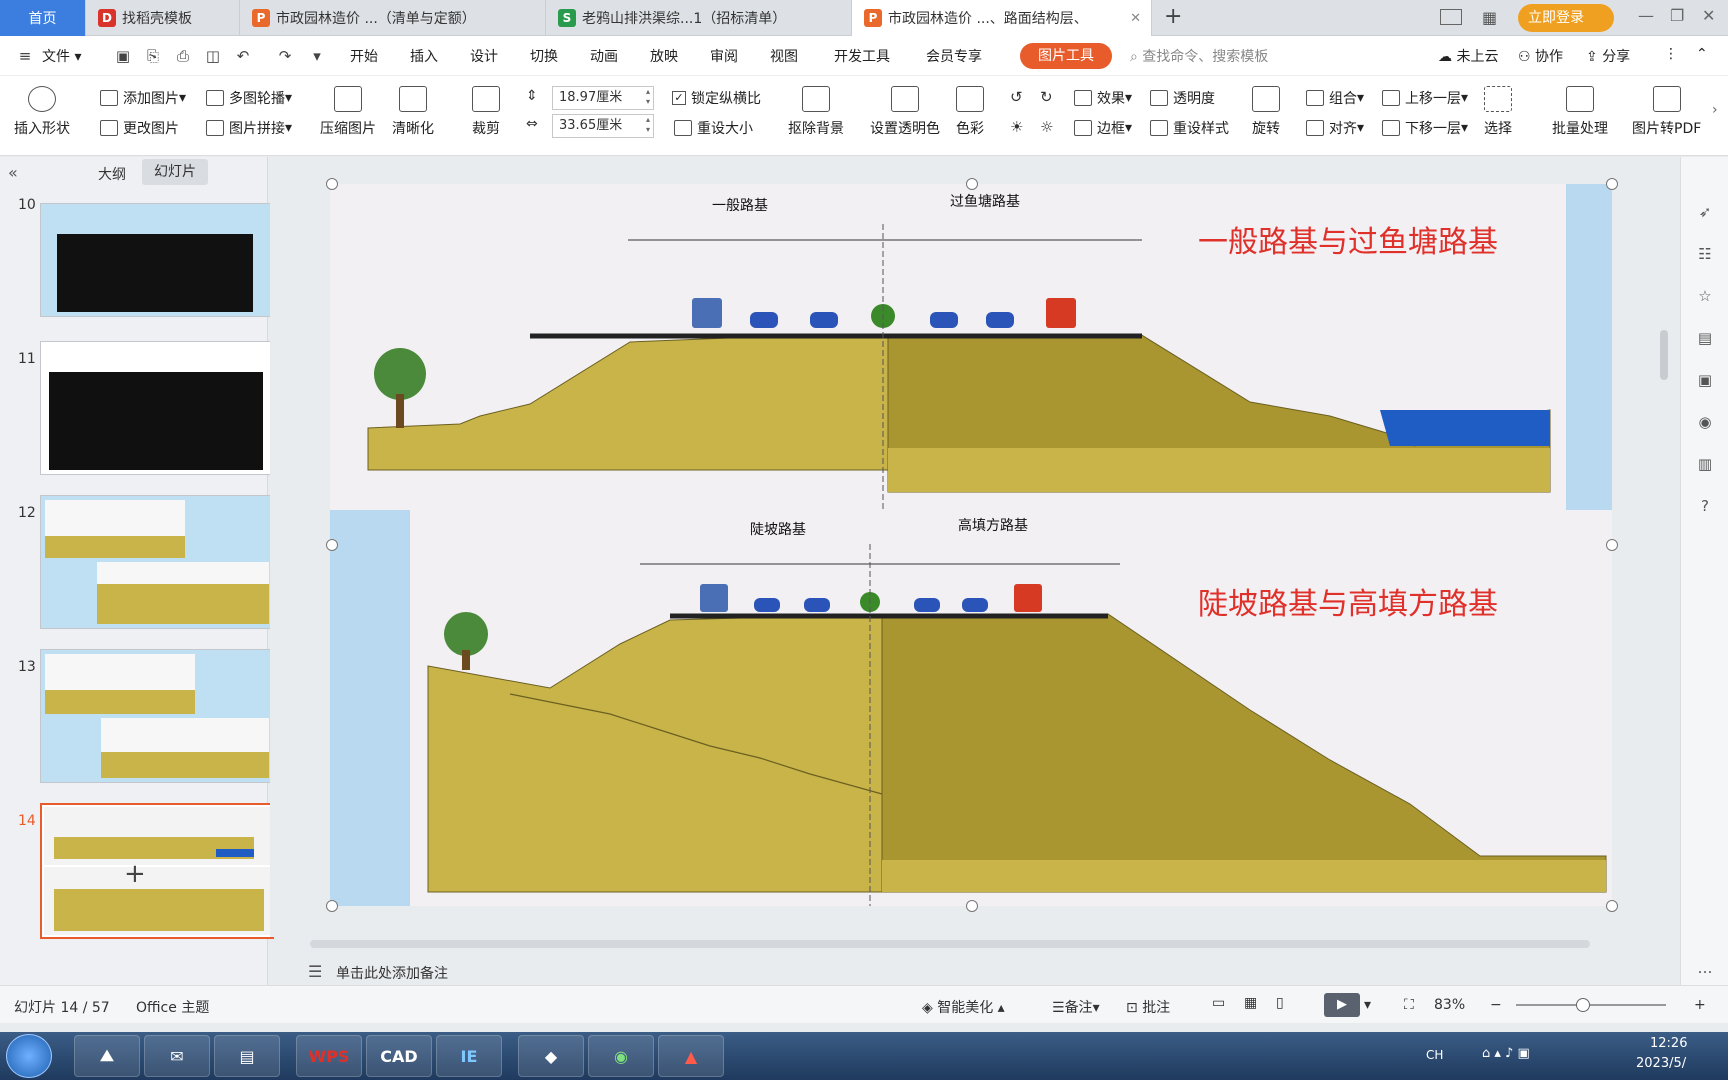  I want to click on rotate-right-icon: ↻, so click(1046, 97).